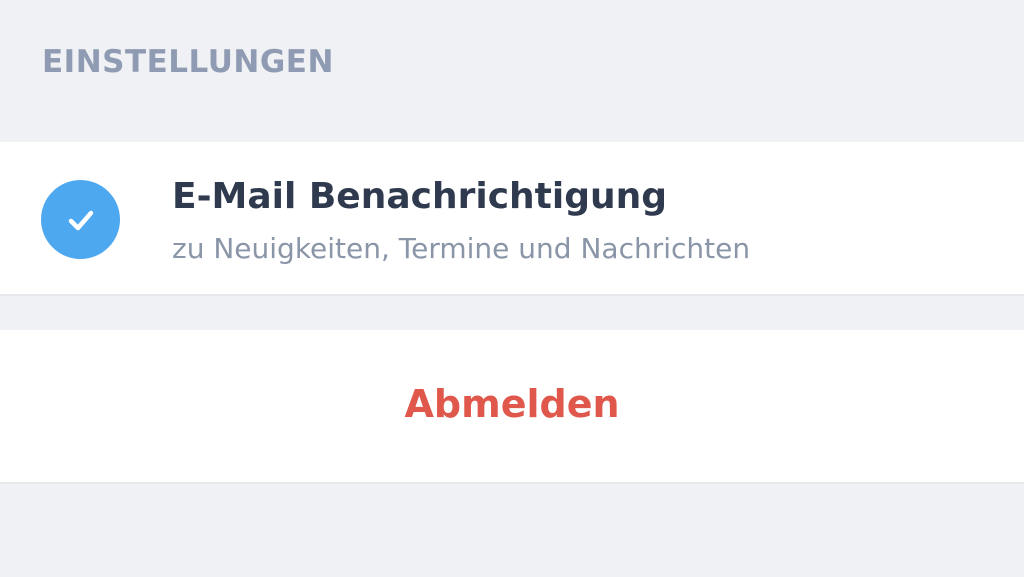 The width and height of the screenshot is (1024, 577). What do you see at coordinates (512, 404) in the screenshot?
I see `logout-label: Abmelden` at bounding box center [512, 404].